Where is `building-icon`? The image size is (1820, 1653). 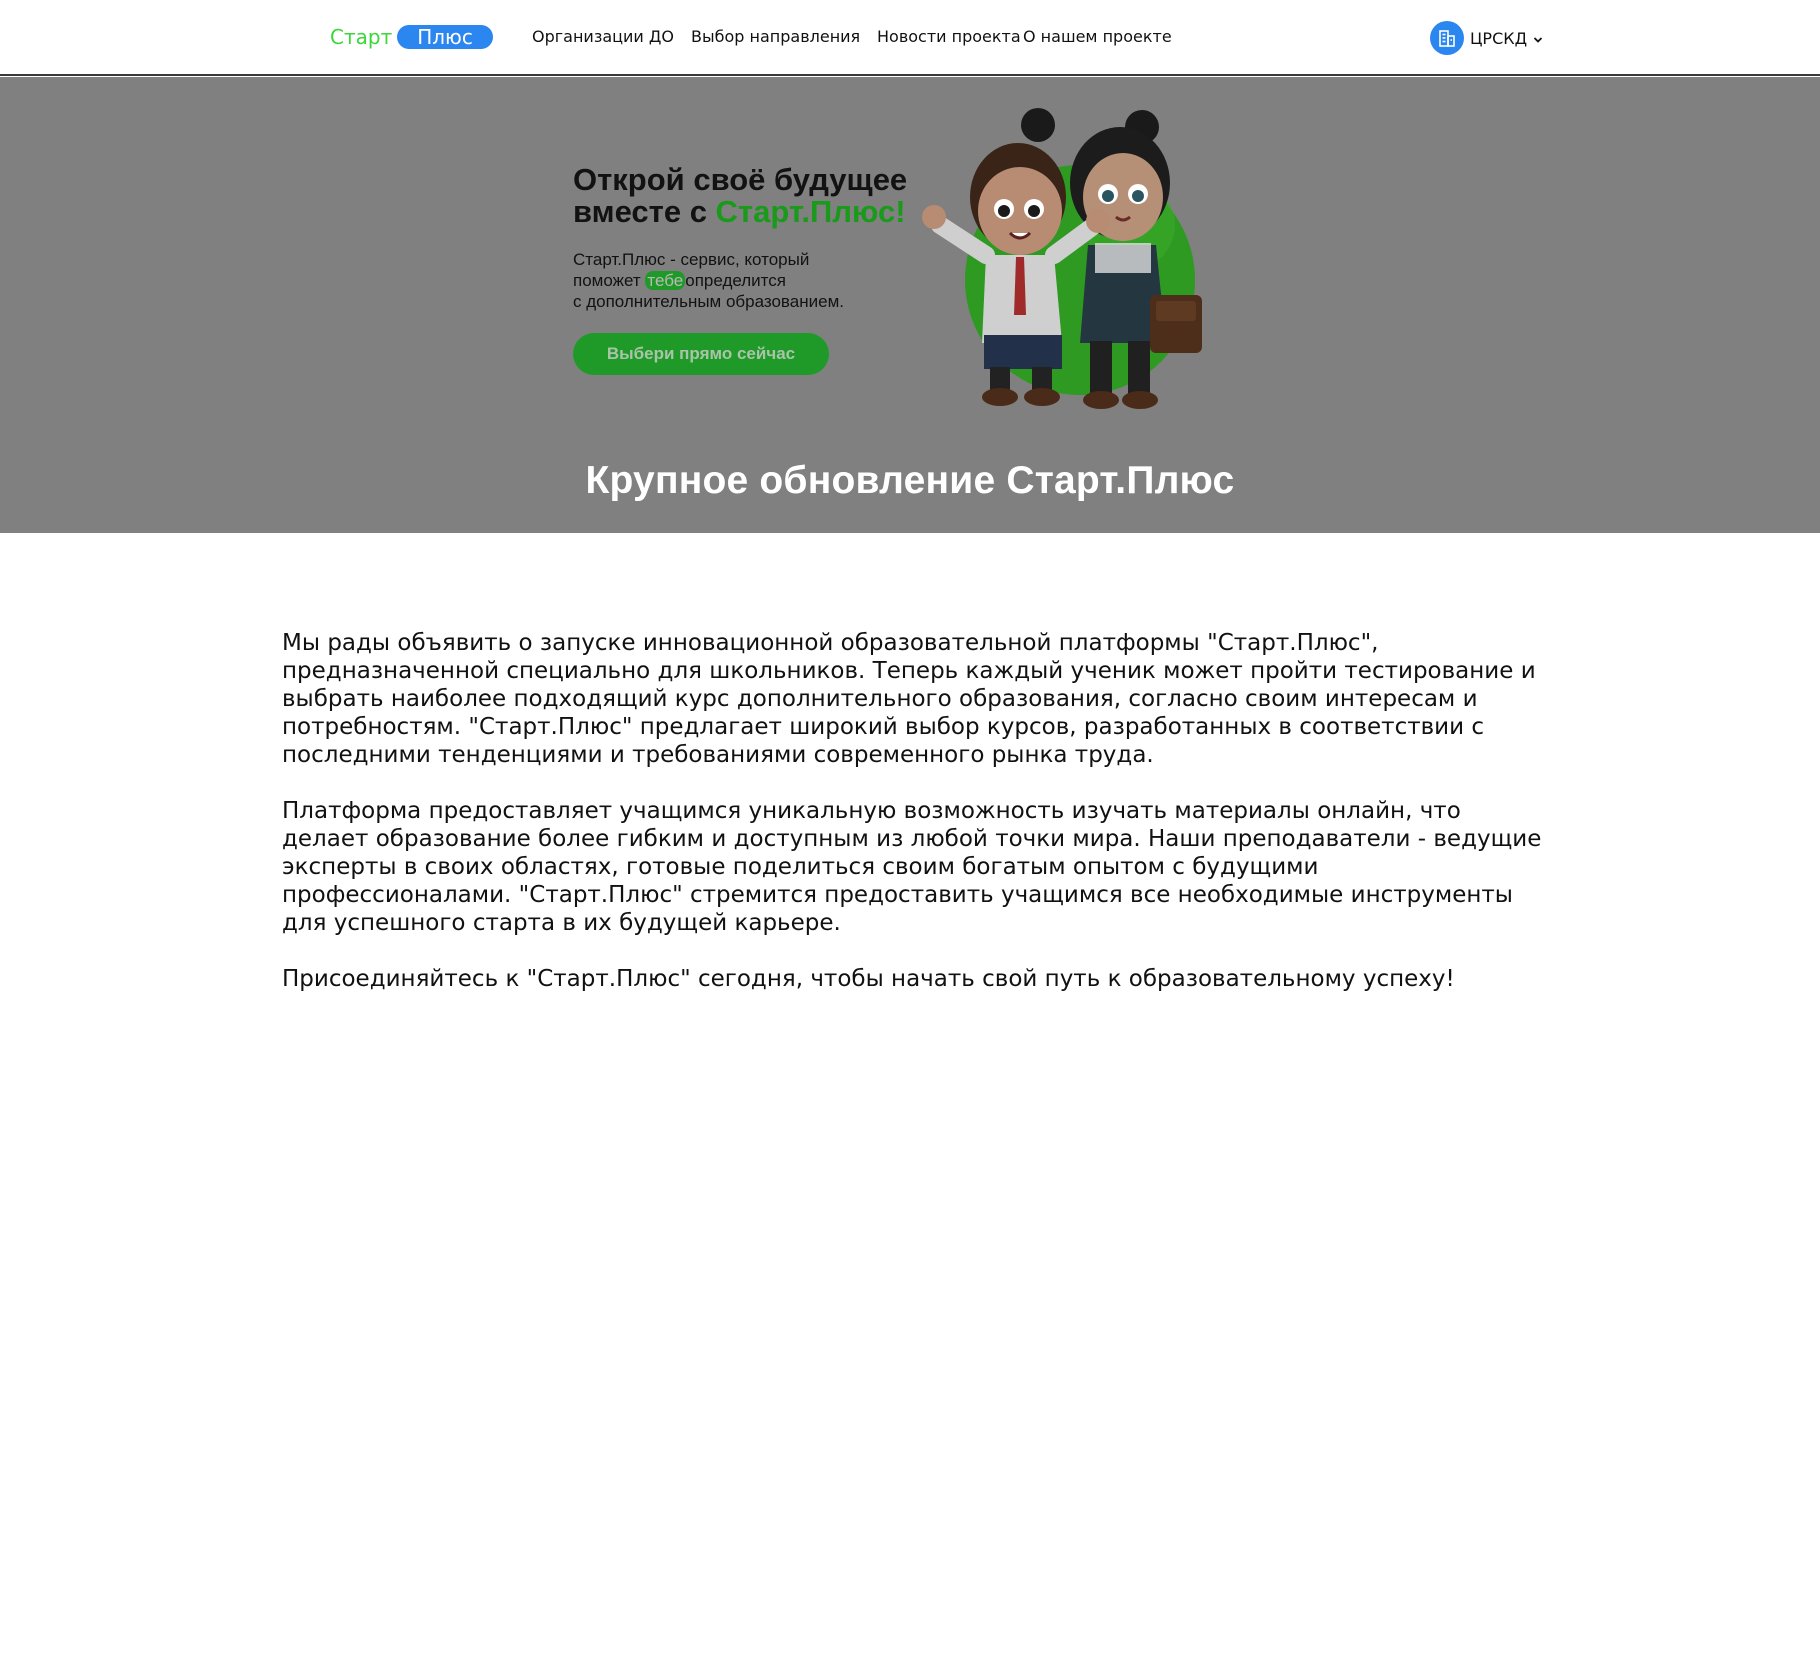
building-icon is located at coordinates (1447, 38).